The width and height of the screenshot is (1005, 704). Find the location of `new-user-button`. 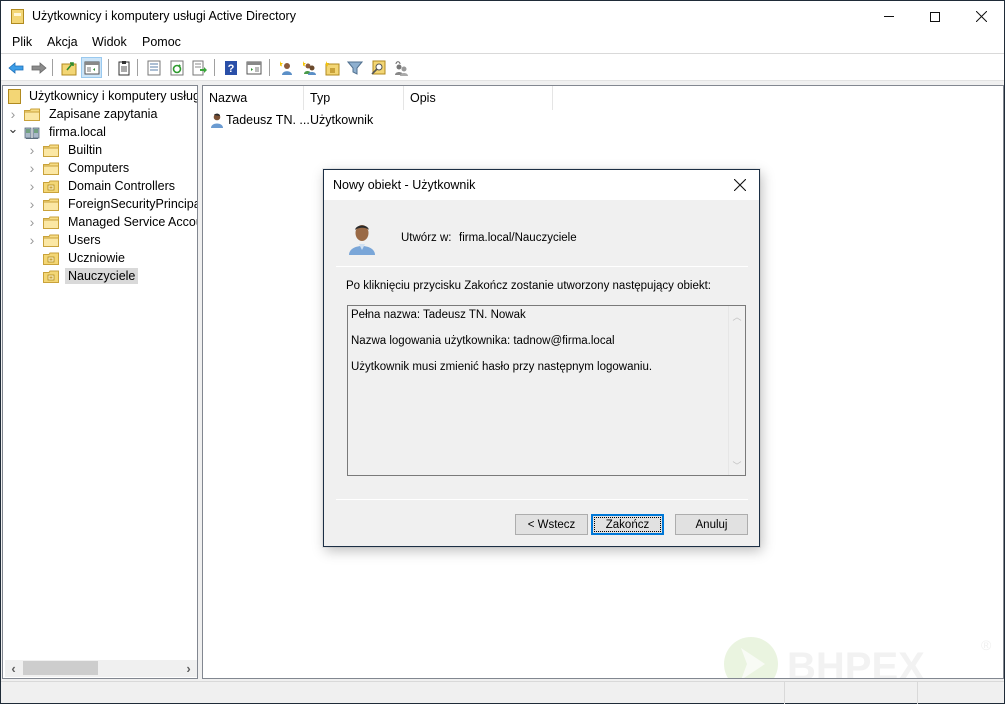

new-user-button is located at coordinates (285, 67).